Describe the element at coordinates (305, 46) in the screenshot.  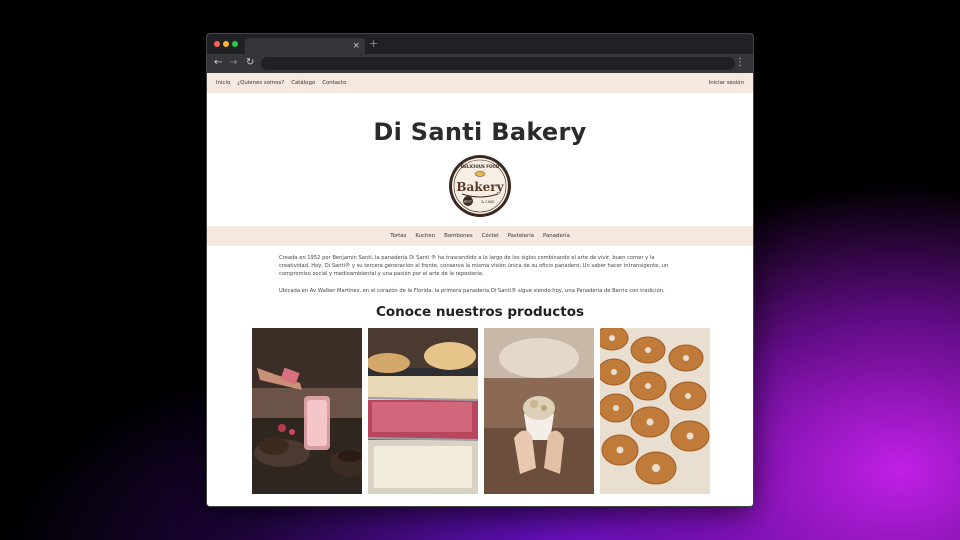
I see `browser-tab: ×` at that location.